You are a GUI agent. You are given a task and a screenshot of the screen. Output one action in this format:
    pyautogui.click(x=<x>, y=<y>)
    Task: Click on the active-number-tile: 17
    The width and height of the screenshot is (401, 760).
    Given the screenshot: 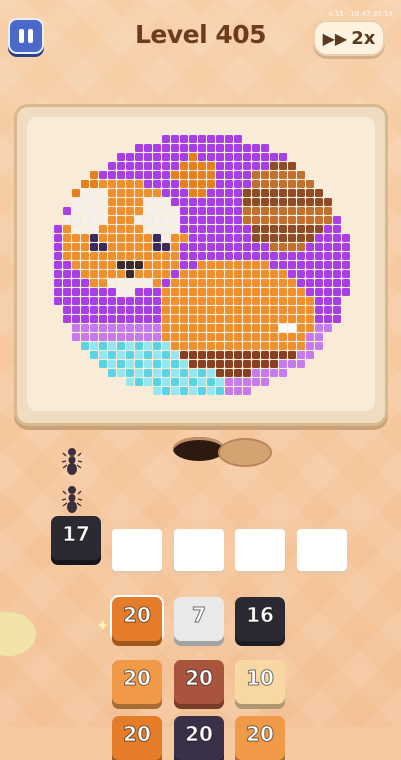 What is the action you would take?
    pyautogui.click(x=76, y=538)
    